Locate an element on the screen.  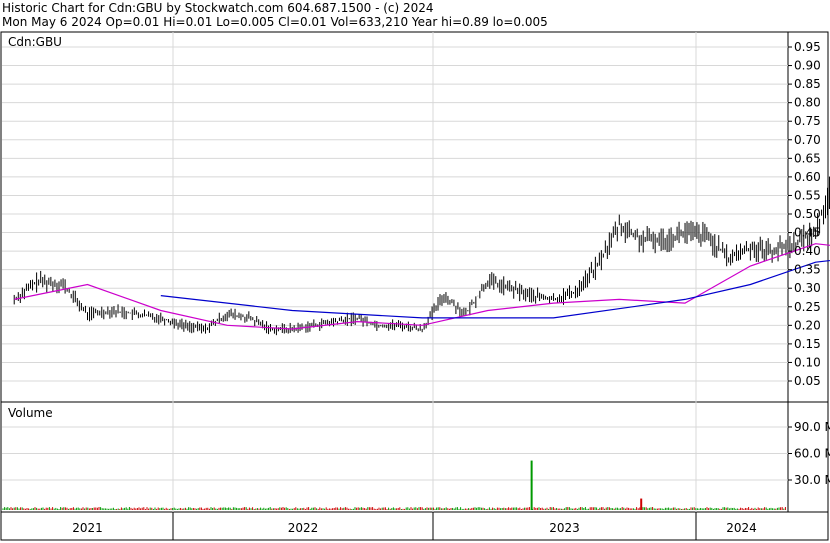
price-tick-label: 0.60 is located at coordinates (807, 177).